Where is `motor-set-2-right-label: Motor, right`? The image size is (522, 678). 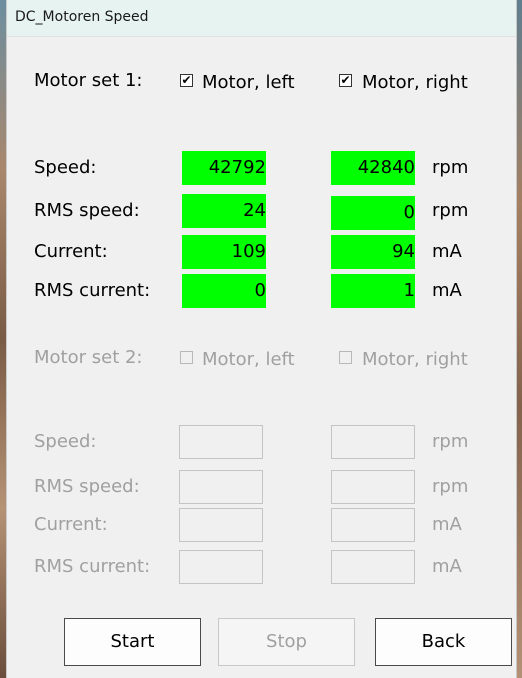 motor-set-2-right-label: Motor, right is located at coordinates (415, 359).